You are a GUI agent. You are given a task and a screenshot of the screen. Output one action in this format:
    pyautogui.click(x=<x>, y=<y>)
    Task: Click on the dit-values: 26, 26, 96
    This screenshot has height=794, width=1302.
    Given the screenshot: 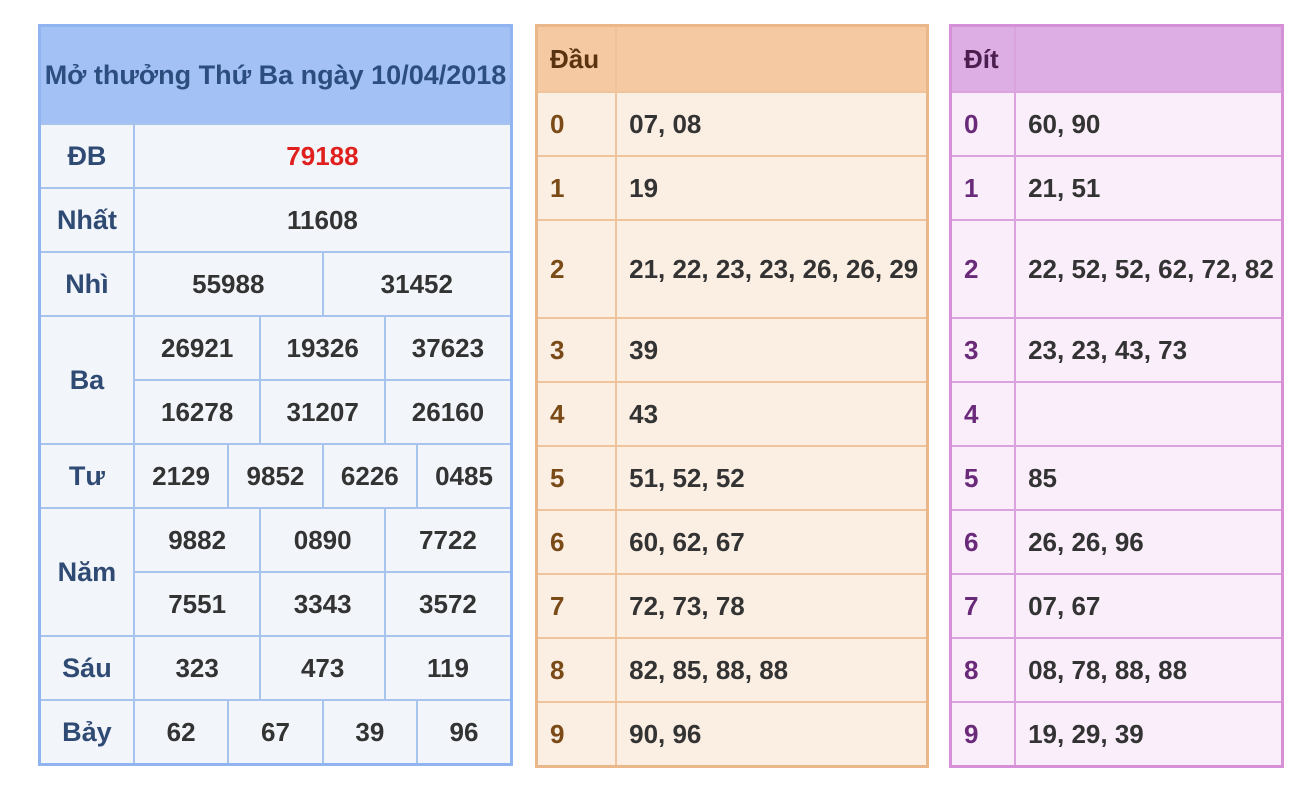 What is the action you would take?
    pyautogui.click(x=1149, y=542)
    